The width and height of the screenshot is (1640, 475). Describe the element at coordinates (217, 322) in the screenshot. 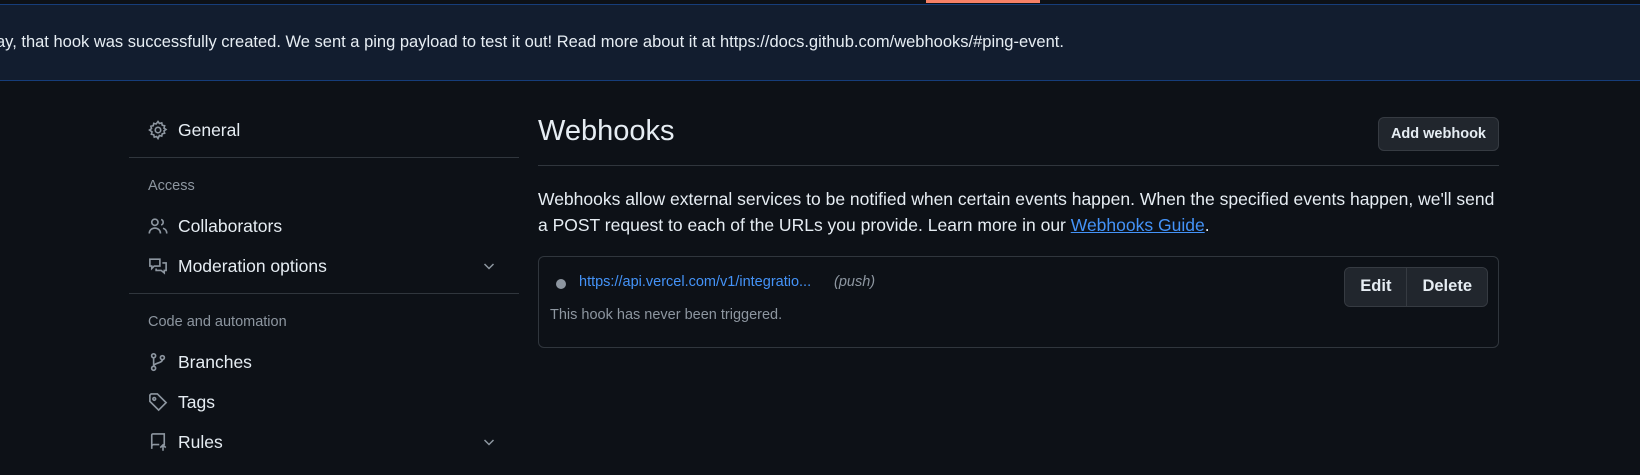

I see `sidebar-heading-code-automation: Code and automation` at that location.